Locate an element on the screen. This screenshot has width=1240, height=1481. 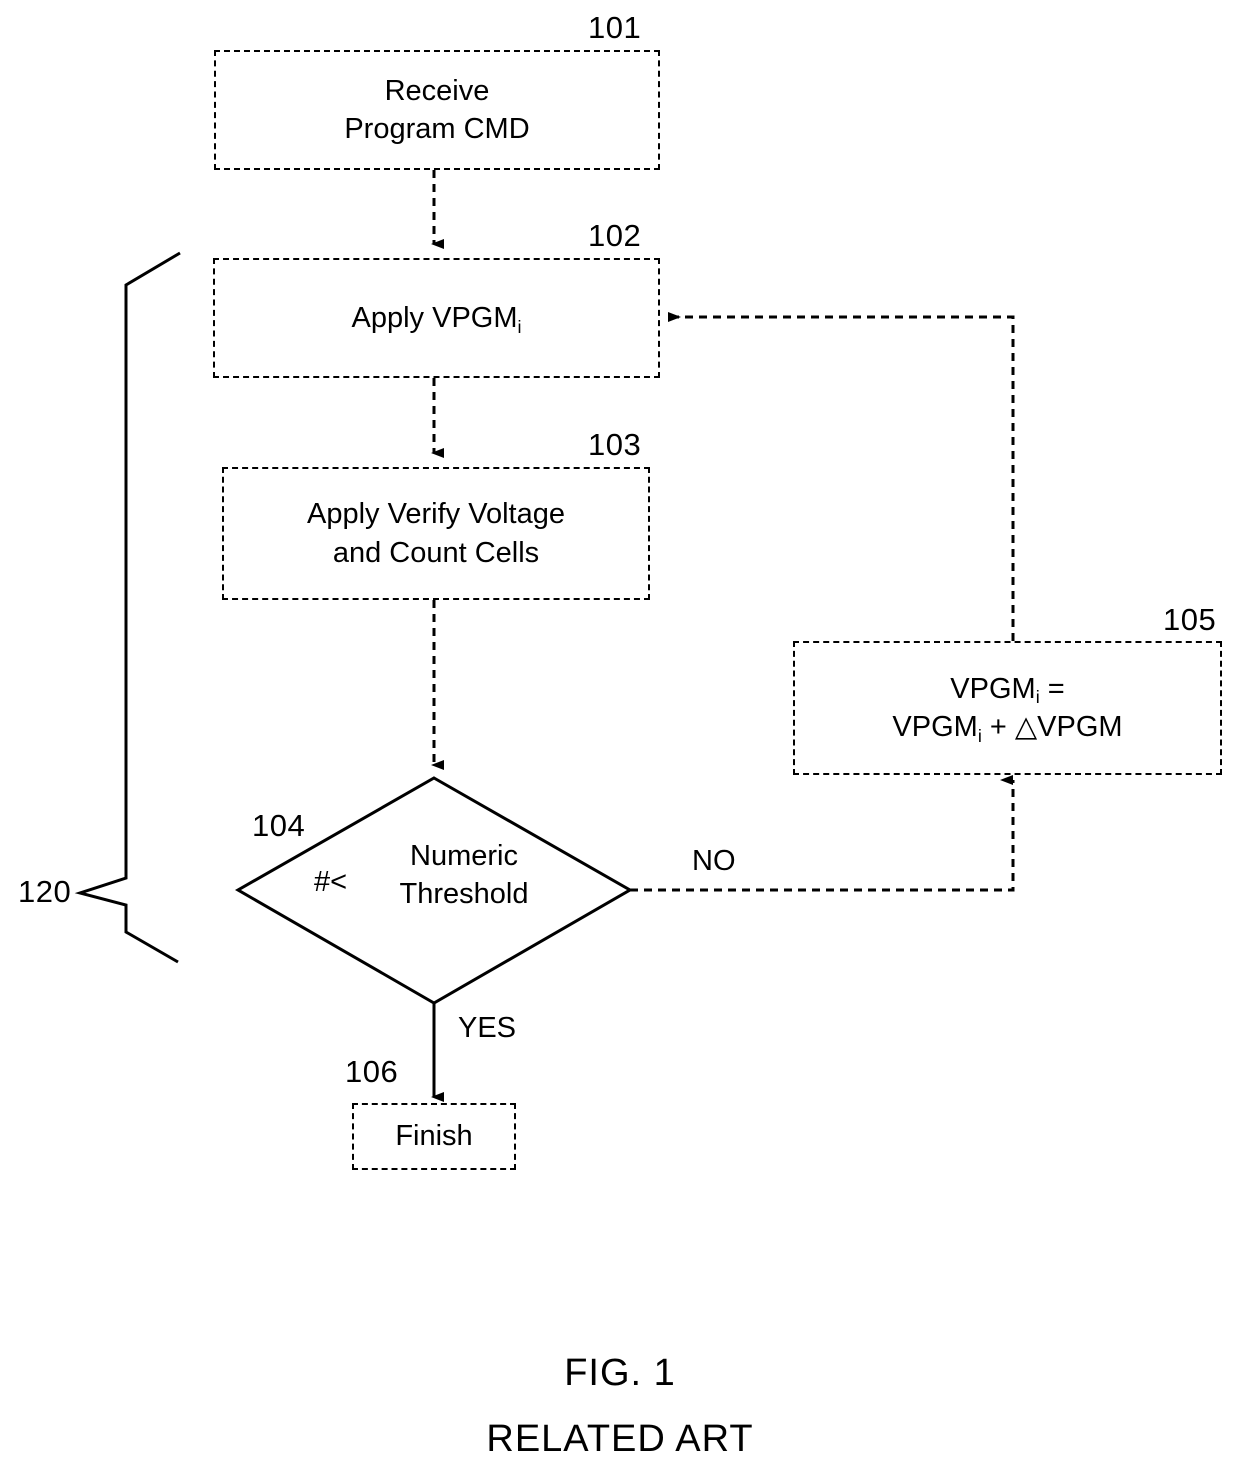
node-apply-vpgm: Apply VPGMi is located at coordinates (436, 318).